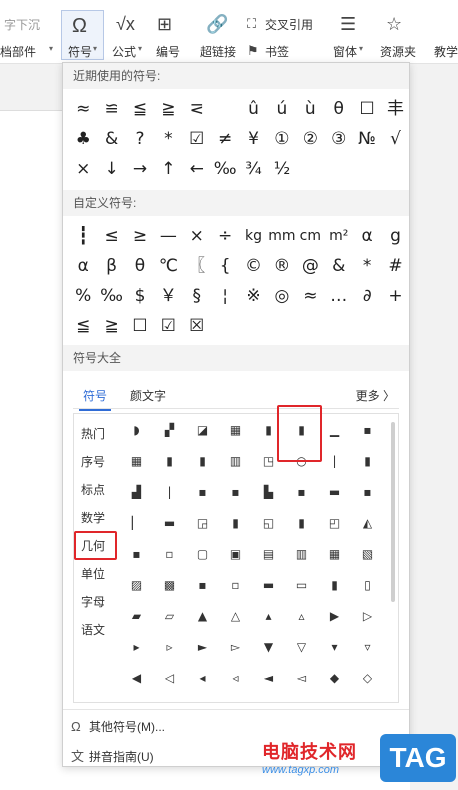 This screenshot has height=790, width=458. I want to click on symbol-cell: ◇, so click(367, 678).